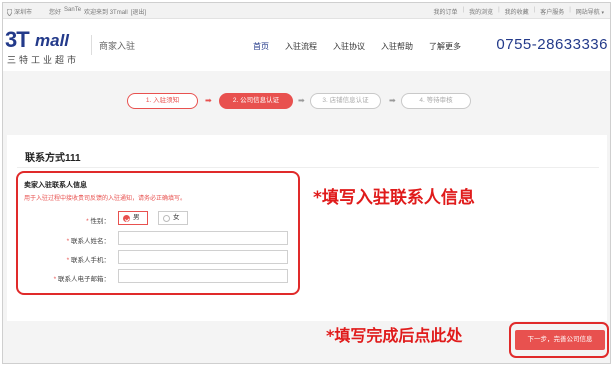  What do you see at coordinates (55, 13) in the screenshot?
I see `greeting-text: 您好` at bounding box center [55, 13].